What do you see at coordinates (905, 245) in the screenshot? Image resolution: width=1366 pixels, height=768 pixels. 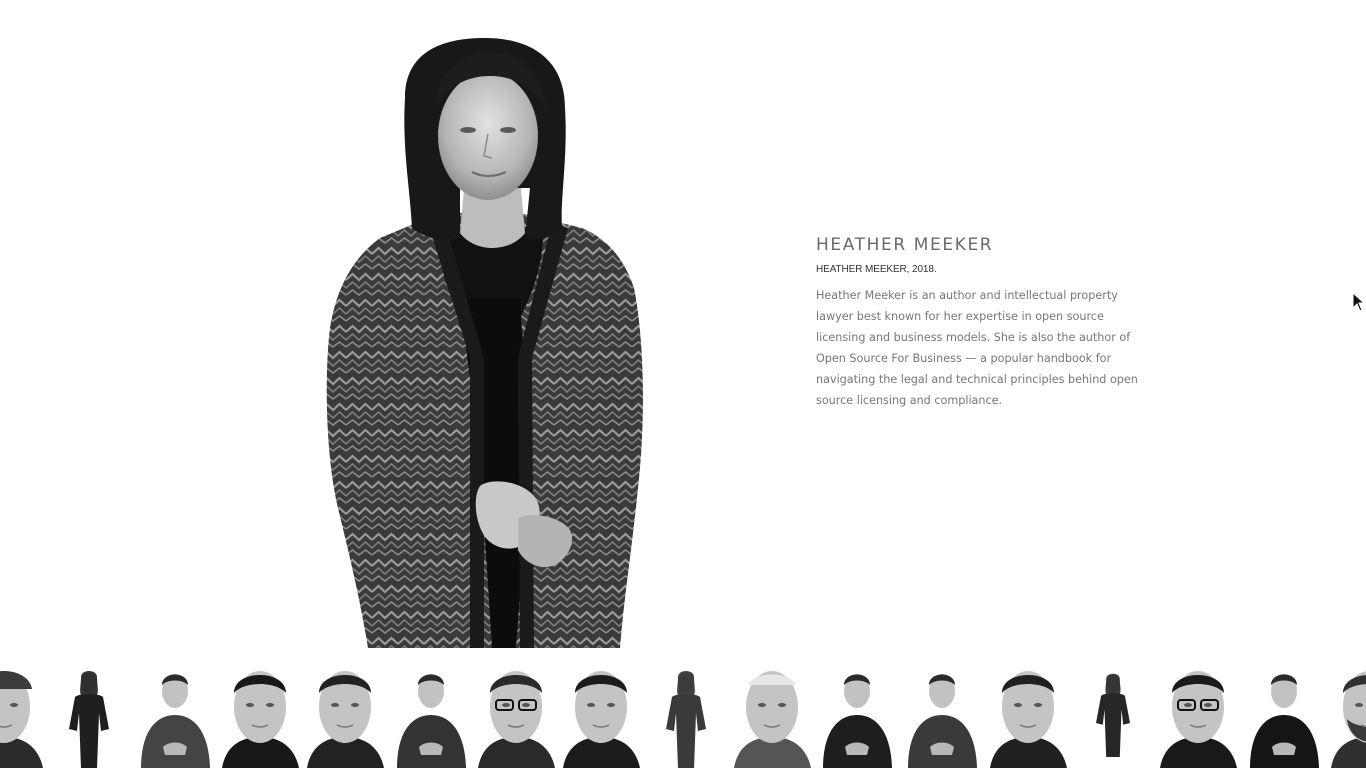 I see `person-name: HEATHER MEEKER` at bounding box center [905, 245].